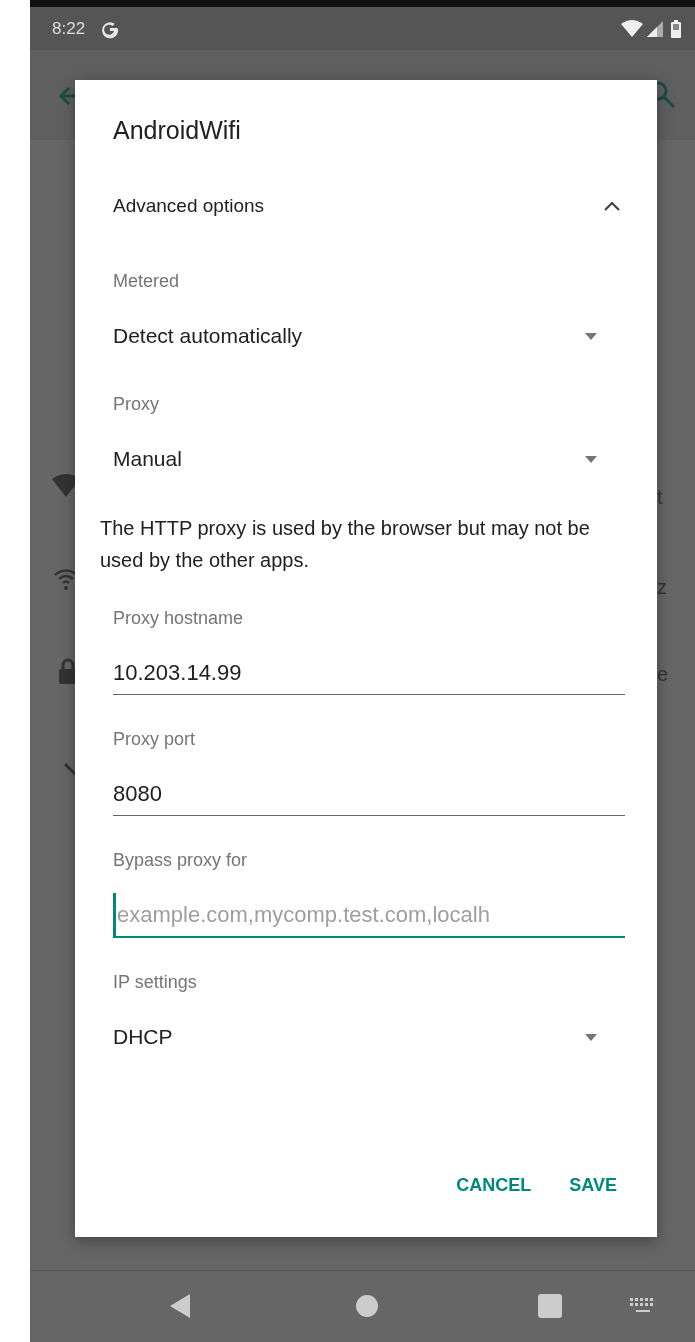 This screenshot has width=695, height=1342. What do you see at coordinates (355, 459) in the screenshot?
I see `dropdown: Manual` at bounding box center [355, 459].